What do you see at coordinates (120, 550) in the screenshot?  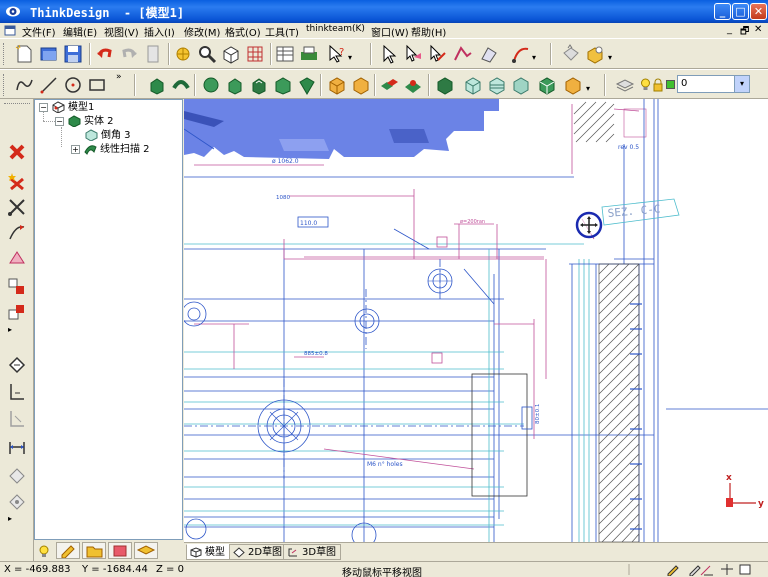 I see `tab-render` at bounding box center [120, 550].